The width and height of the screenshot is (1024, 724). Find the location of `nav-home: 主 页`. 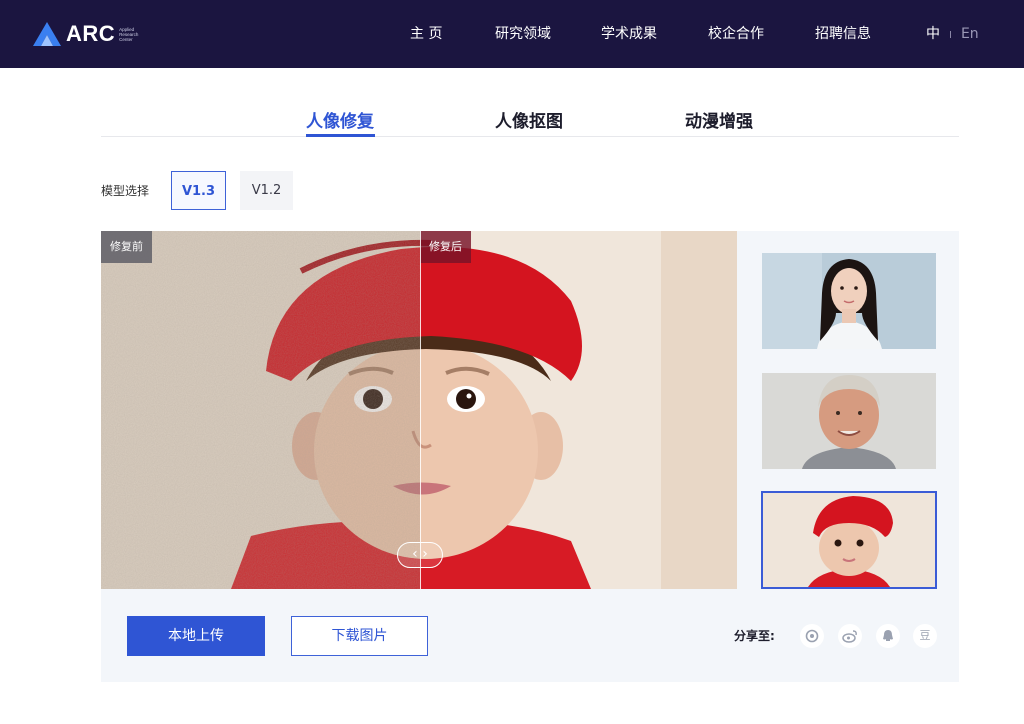

nav-home: 主 页 is located at coordinates (426, 34).